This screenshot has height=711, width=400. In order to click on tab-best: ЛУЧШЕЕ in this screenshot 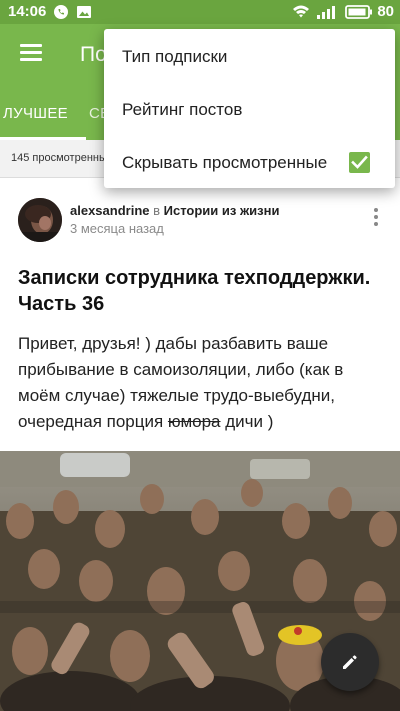, I will do `click(35, 113)`.